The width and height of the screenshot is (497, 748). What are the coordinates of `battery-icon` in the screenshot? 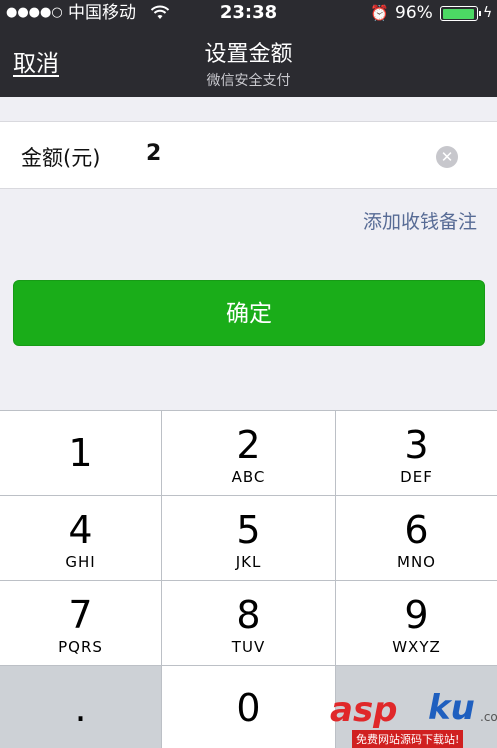 It's located at (460, 13).